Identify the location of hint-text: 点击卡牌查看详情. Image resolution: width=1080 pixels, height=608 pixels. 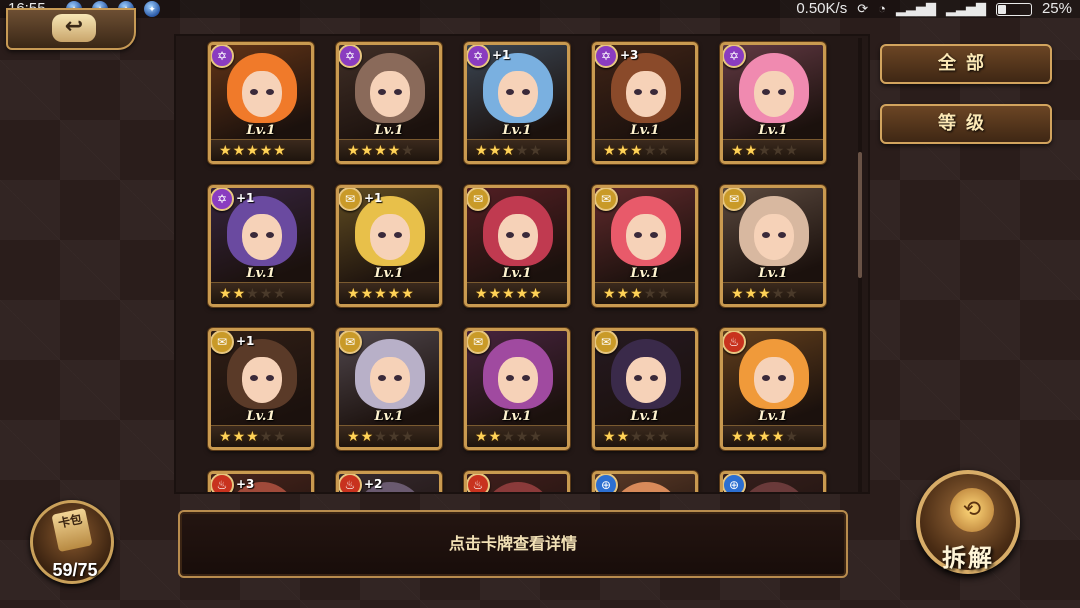
(512, 543).